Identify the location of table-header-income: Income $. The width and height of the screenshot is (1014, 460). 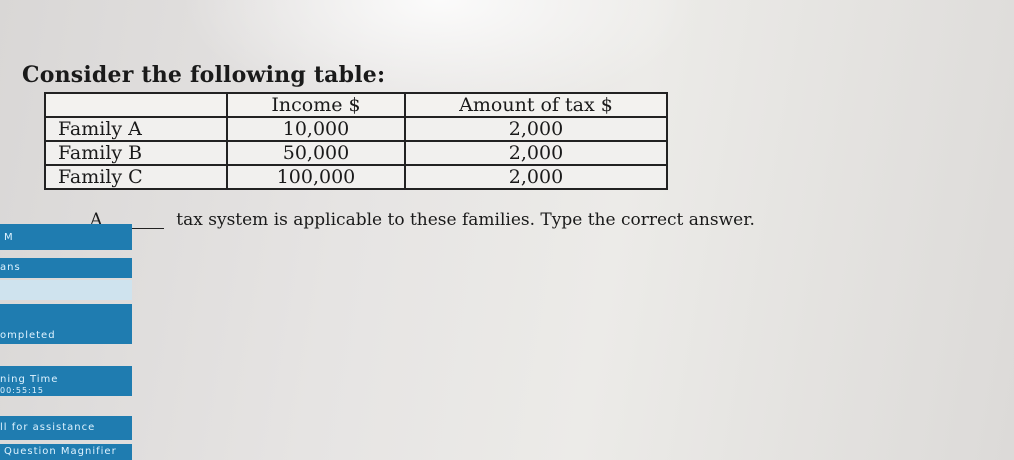
(316, 105).